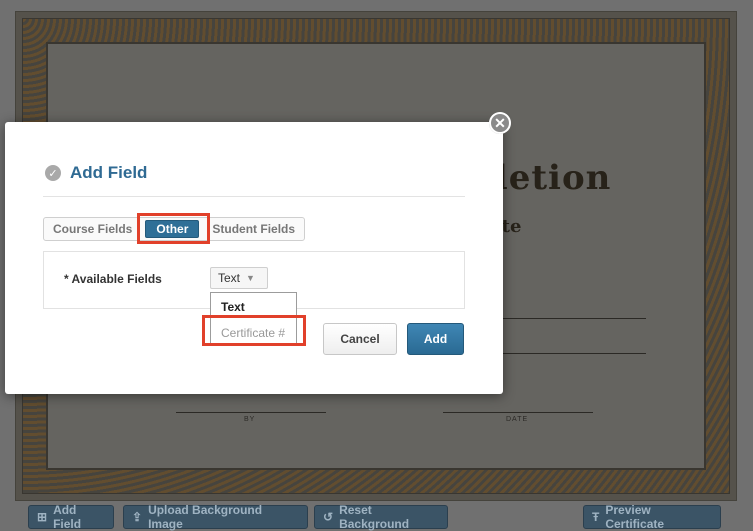 This screenshot has height=531, width=753. I want to click on reset-background-label: Reset Background, so click(374, 517).